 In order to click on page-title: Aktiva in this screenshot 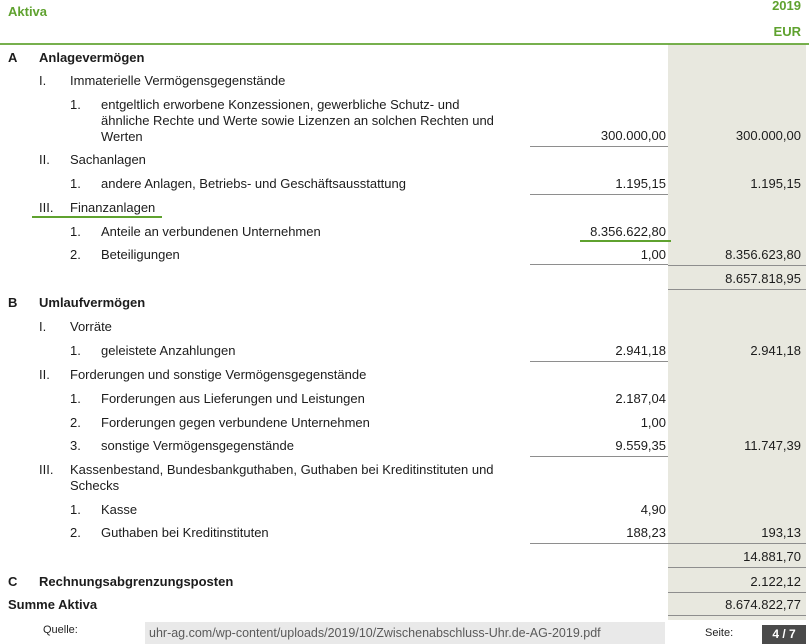, I will do `click(28, 11)`.